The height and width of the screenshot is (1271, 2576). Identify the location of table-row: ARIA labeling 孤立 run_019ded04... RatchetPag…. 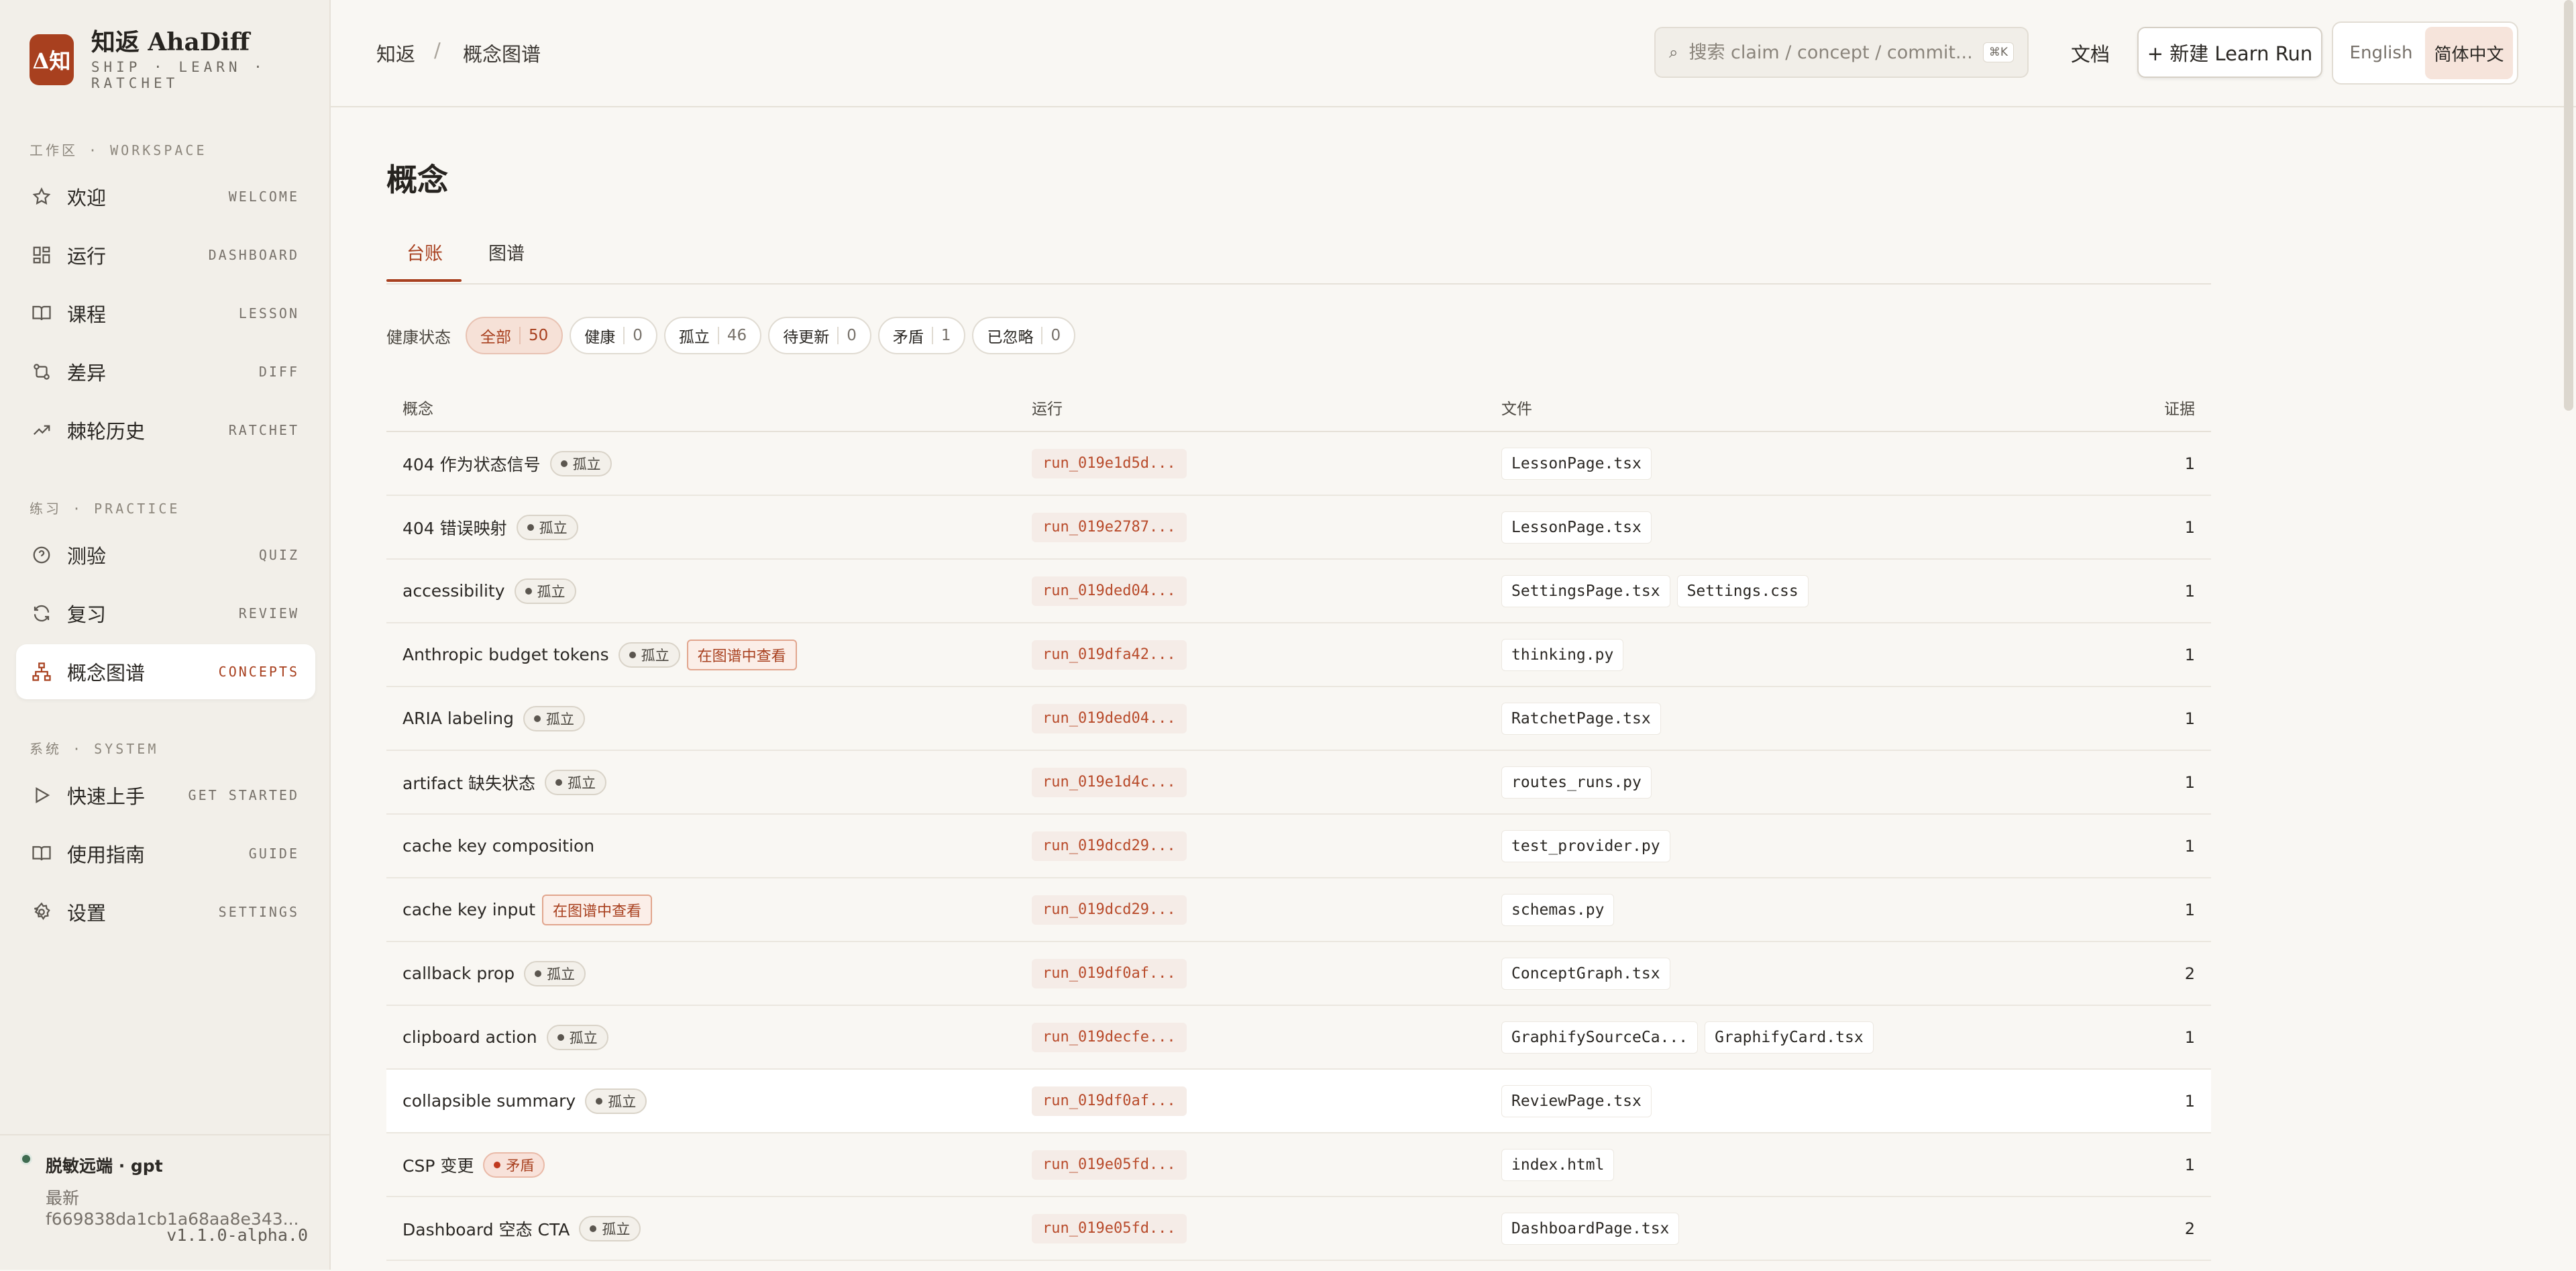
(1298, 719).